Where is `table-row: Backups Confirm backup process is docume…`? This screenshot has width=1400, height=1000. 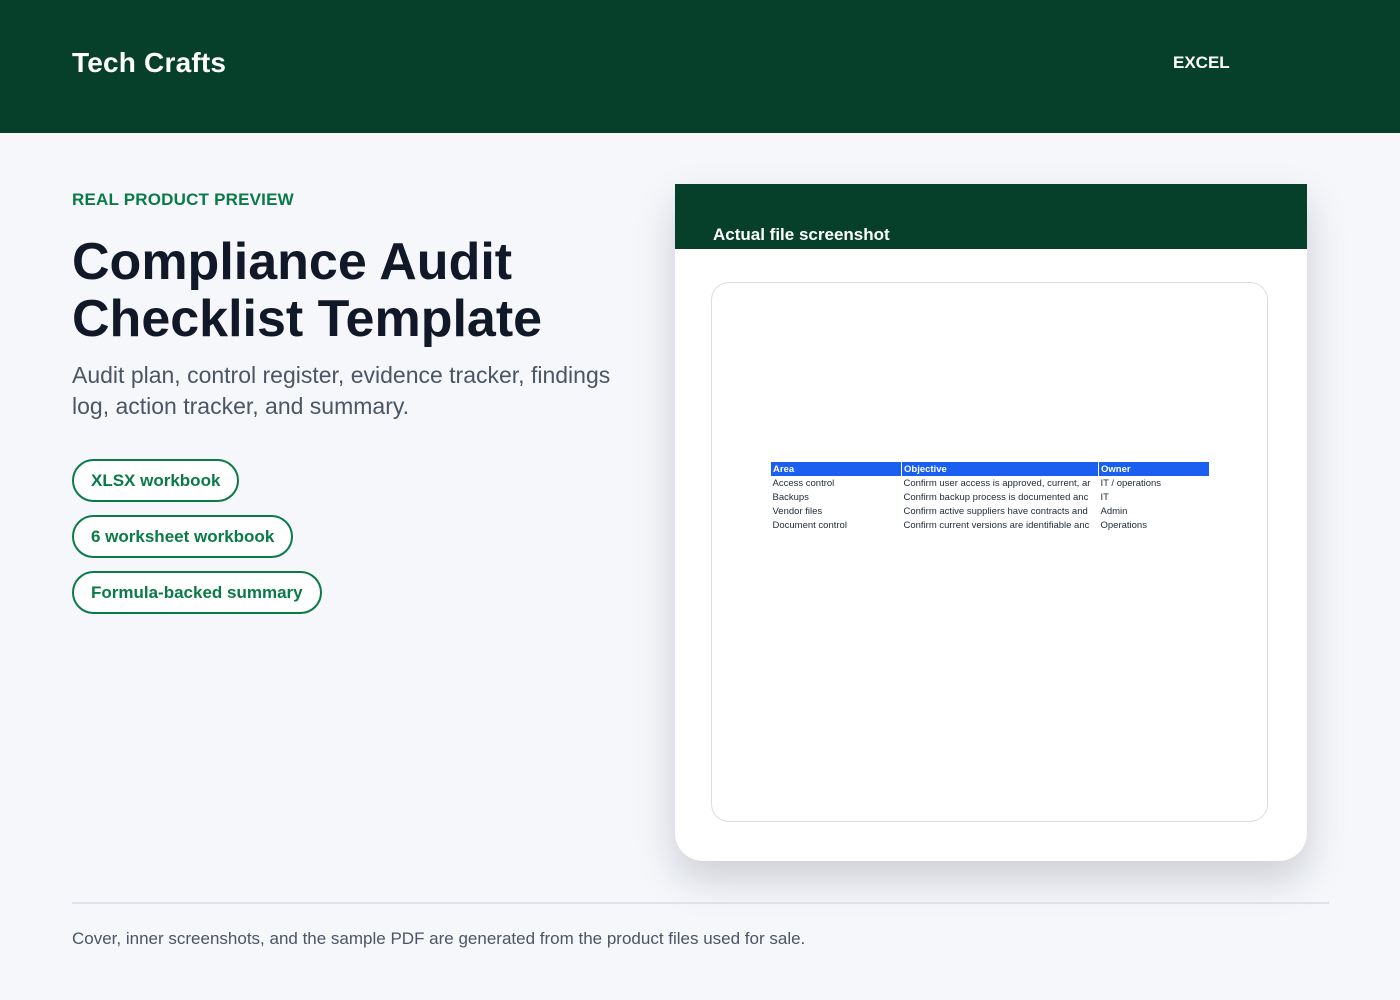 table-row: Backups Confirm backup process is docume… is located at coordinates (990, 497).